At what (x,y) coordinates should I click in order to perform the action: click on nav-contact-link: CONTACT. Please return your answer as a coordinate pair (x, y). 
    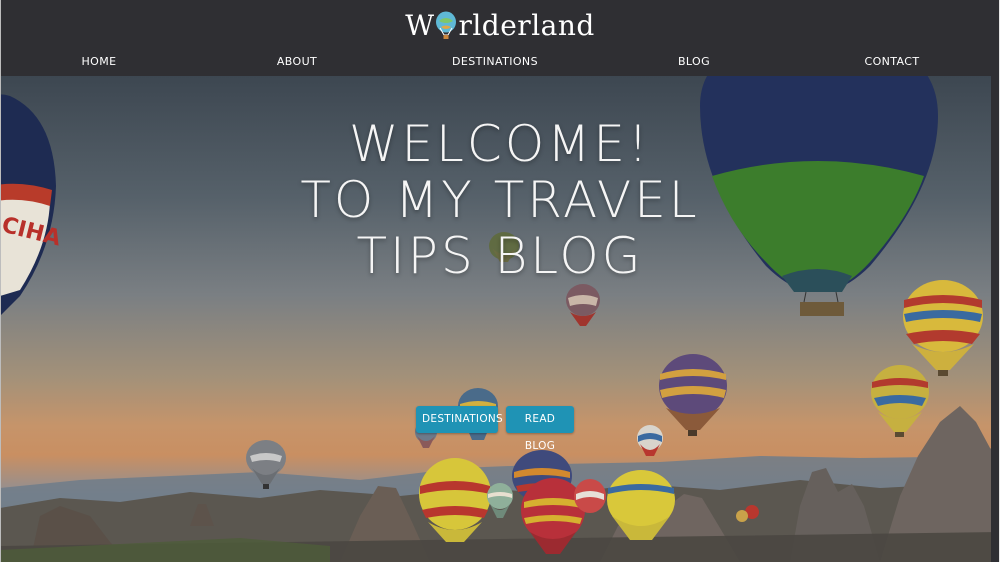
    Looking at the image, I should click on (892, 62).